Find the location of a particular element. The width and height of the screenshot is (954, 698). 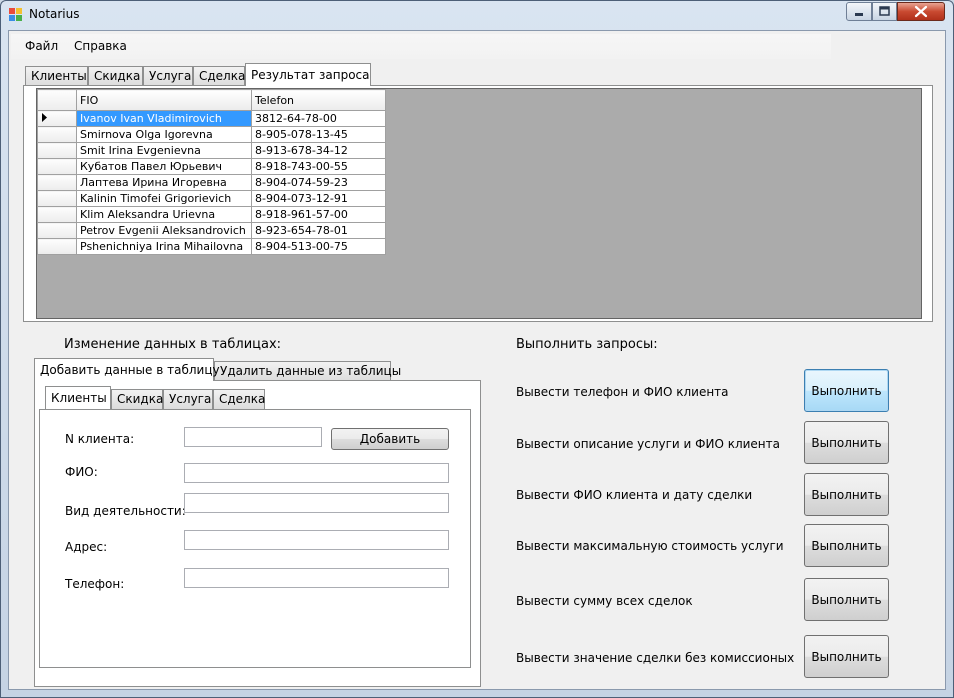

table-row: Лаптева Ирина Игоревна 8-904-074-59-23 is located at coordinates (211, 182).